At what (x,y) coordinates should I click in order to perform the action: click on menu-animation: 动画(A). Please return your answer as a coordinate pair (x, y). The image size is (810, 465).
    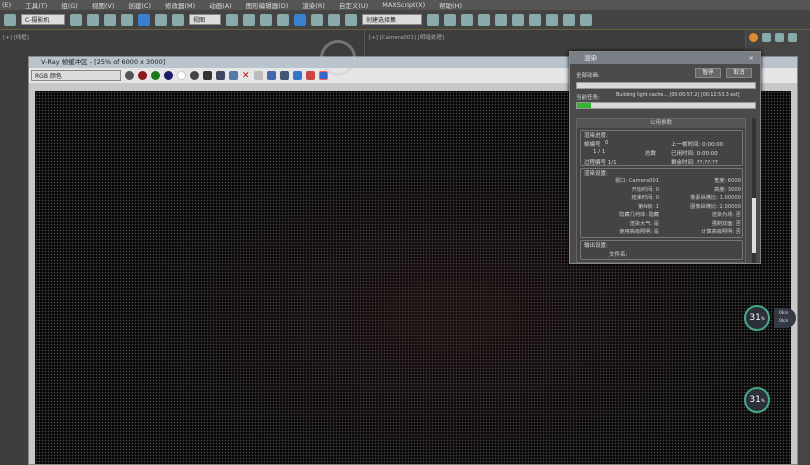
    Looking at the image, I should click on (220, 5).